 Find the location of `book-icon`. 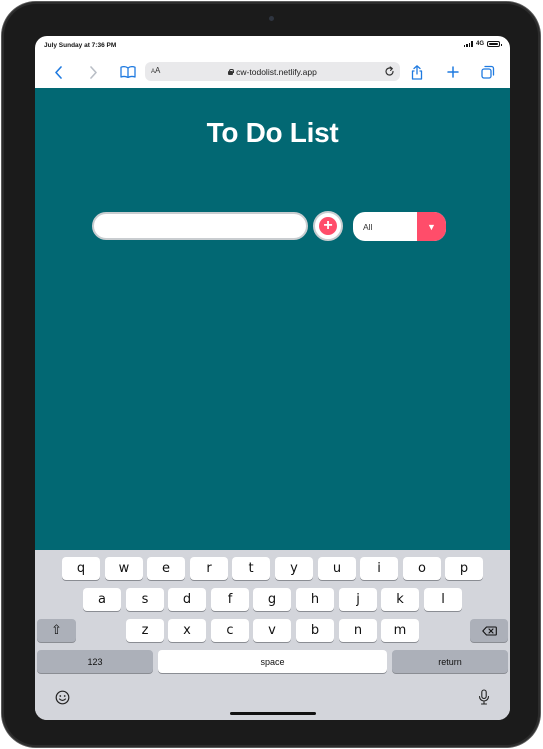

book-icon is located at coordinates (128, 72).